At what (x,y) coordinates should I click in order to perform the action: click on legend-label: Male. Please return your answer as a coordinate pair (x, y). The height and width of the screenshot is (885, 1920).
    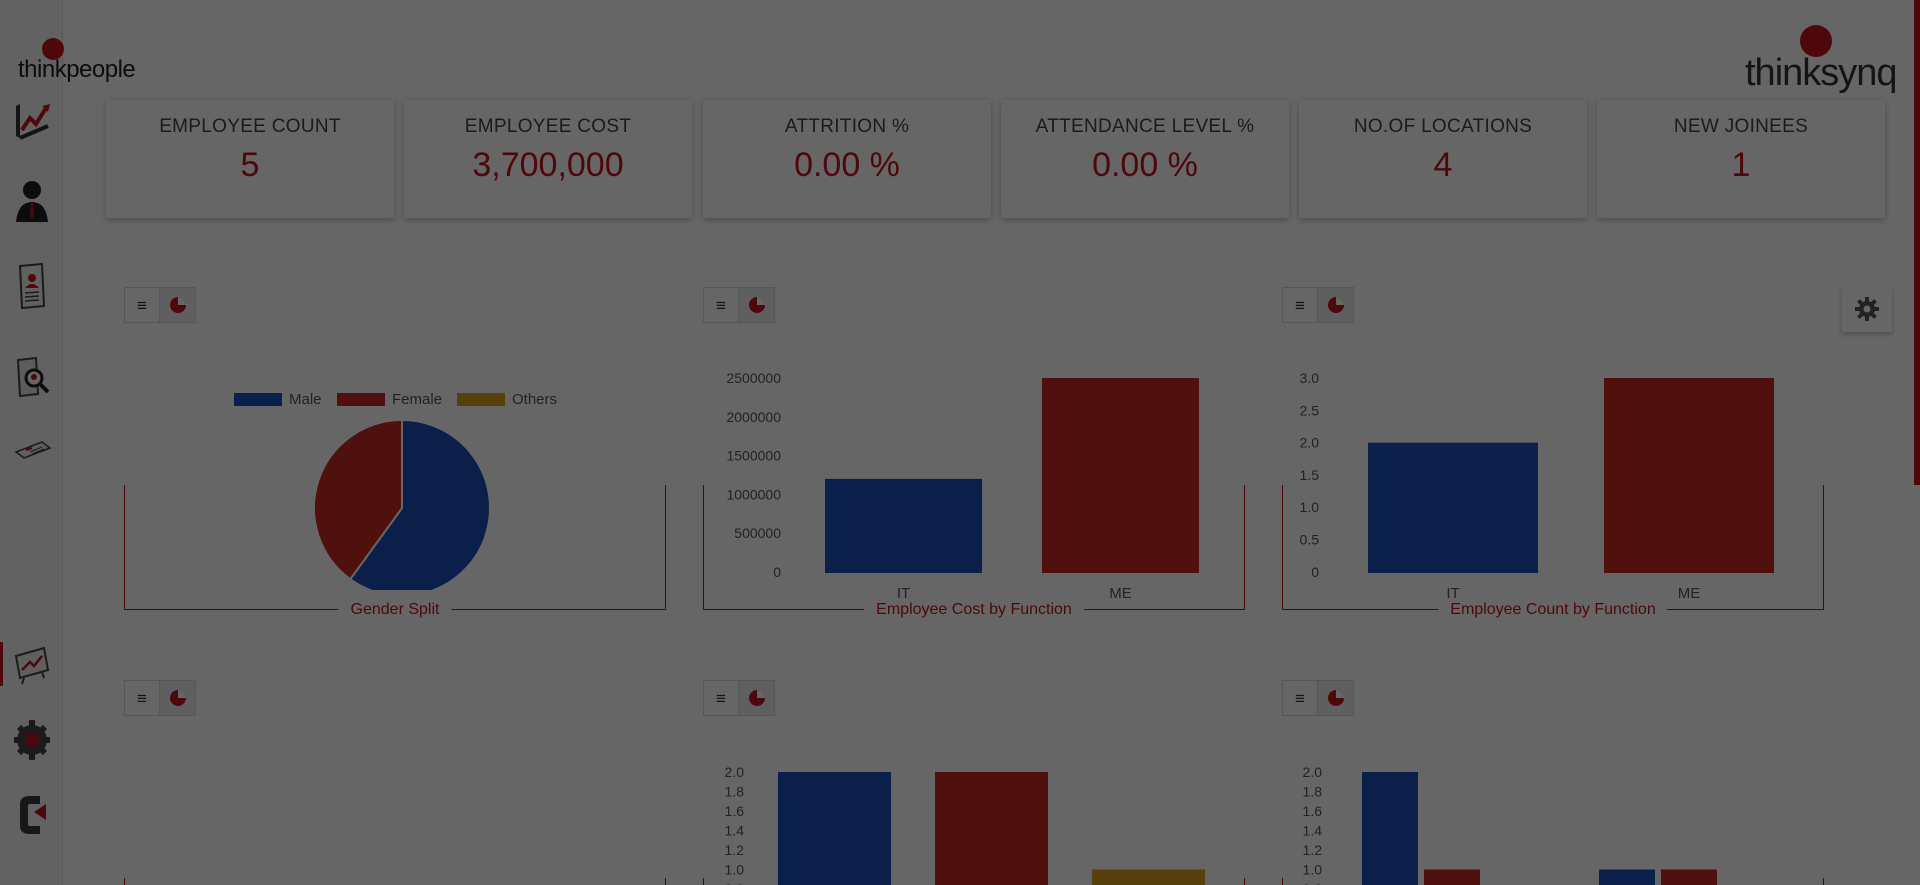
    Looking at the image, I should click on (305, 399).